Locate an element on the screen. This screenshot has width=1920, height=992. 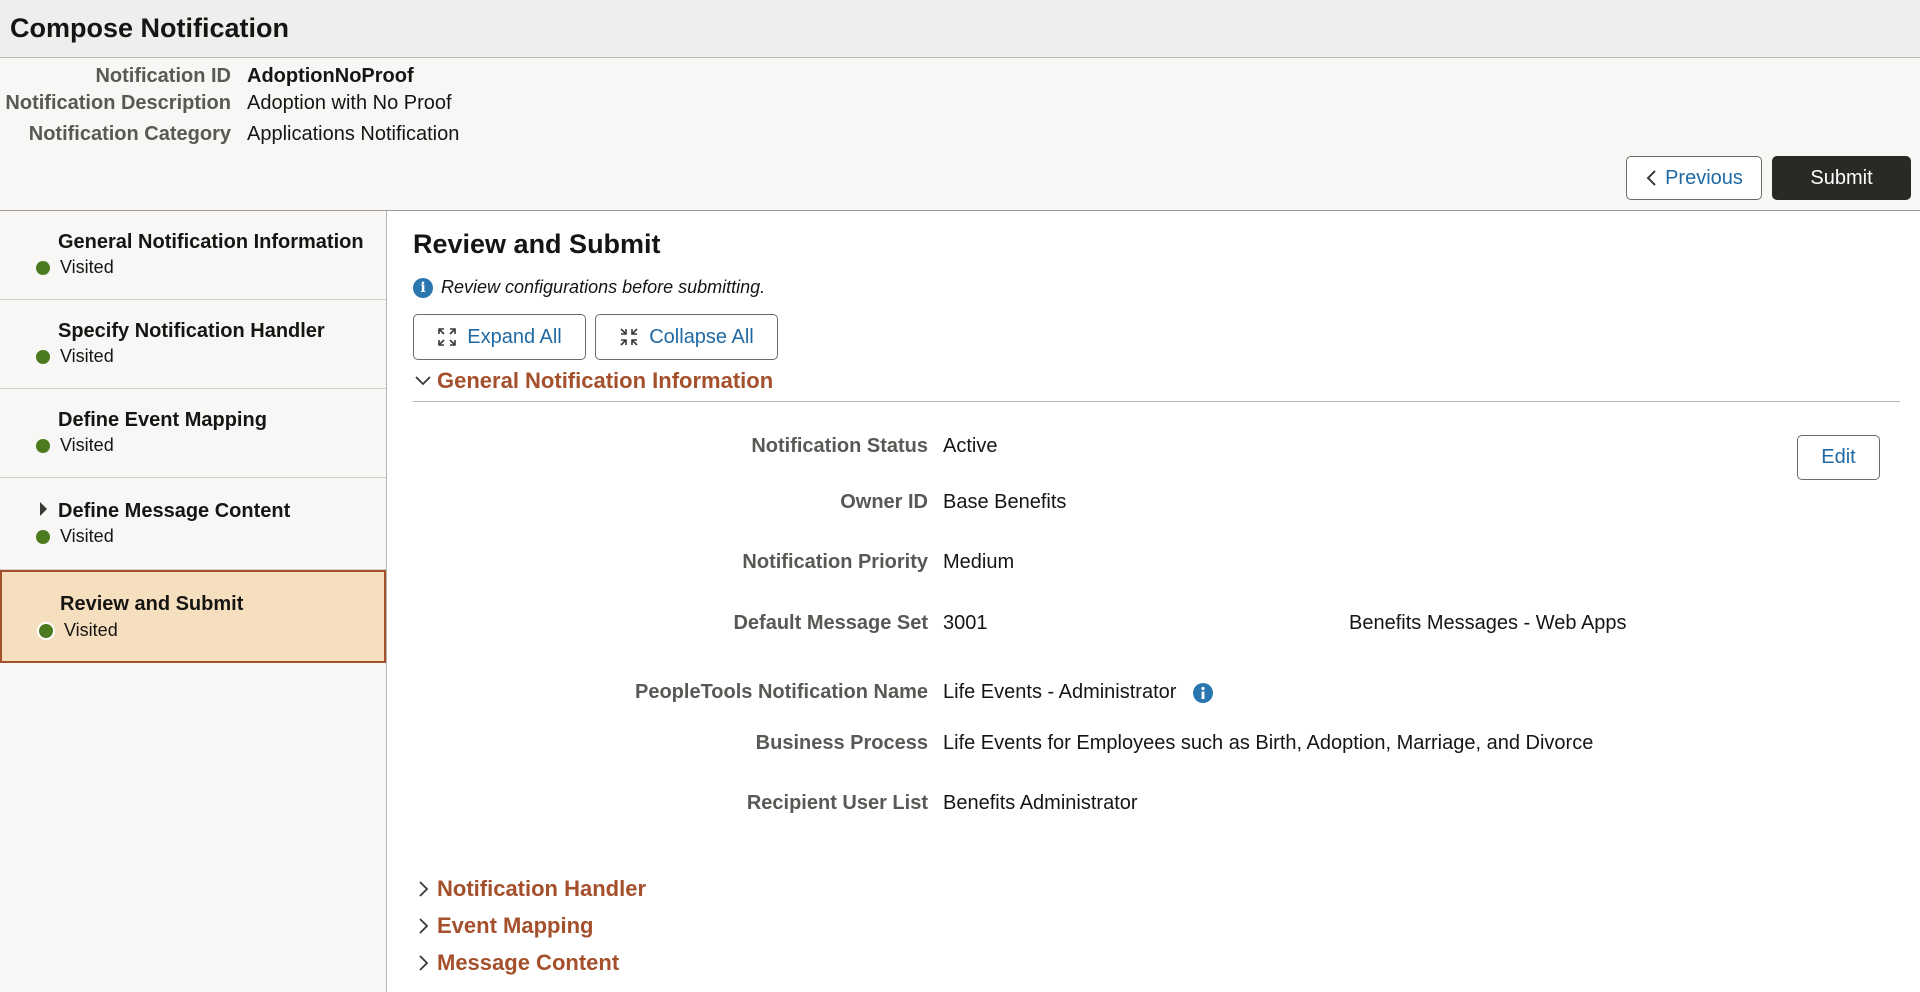
section-message-content: Message Content is located at coordinates (516, 963).